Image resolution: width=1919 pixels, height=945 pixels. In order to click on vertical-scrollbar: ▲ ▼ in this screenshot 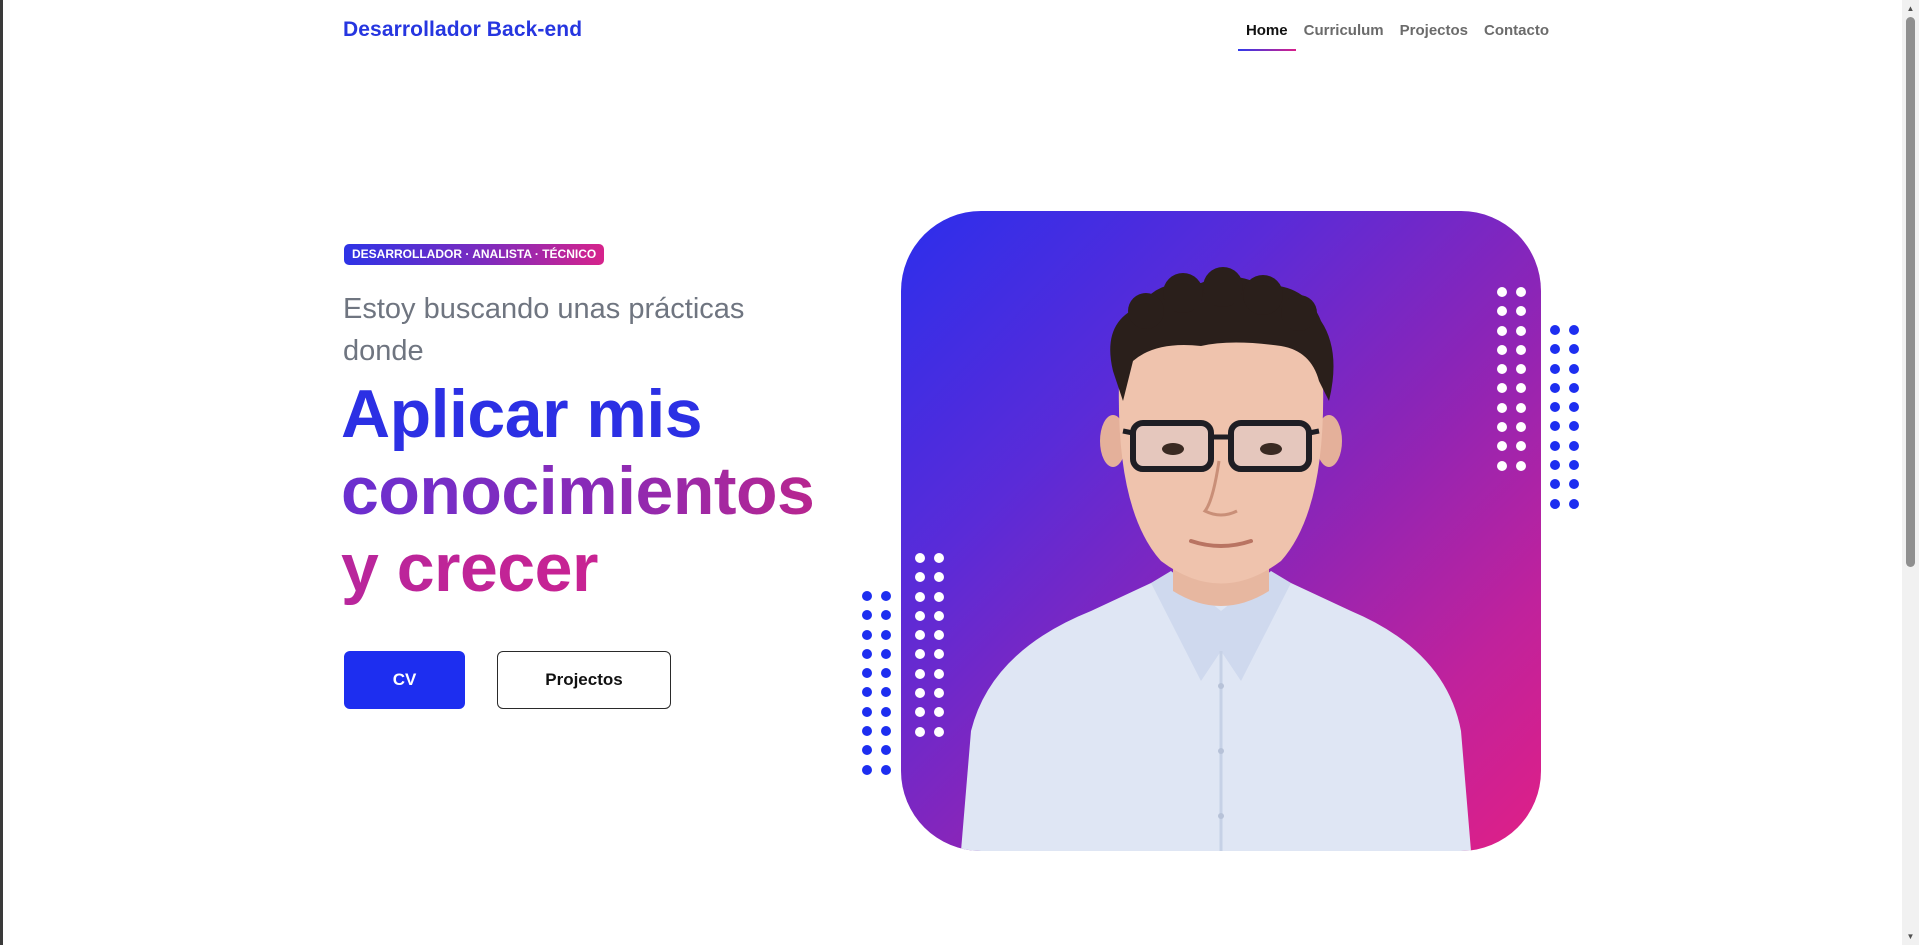, I will do `click(1910, 472)`.